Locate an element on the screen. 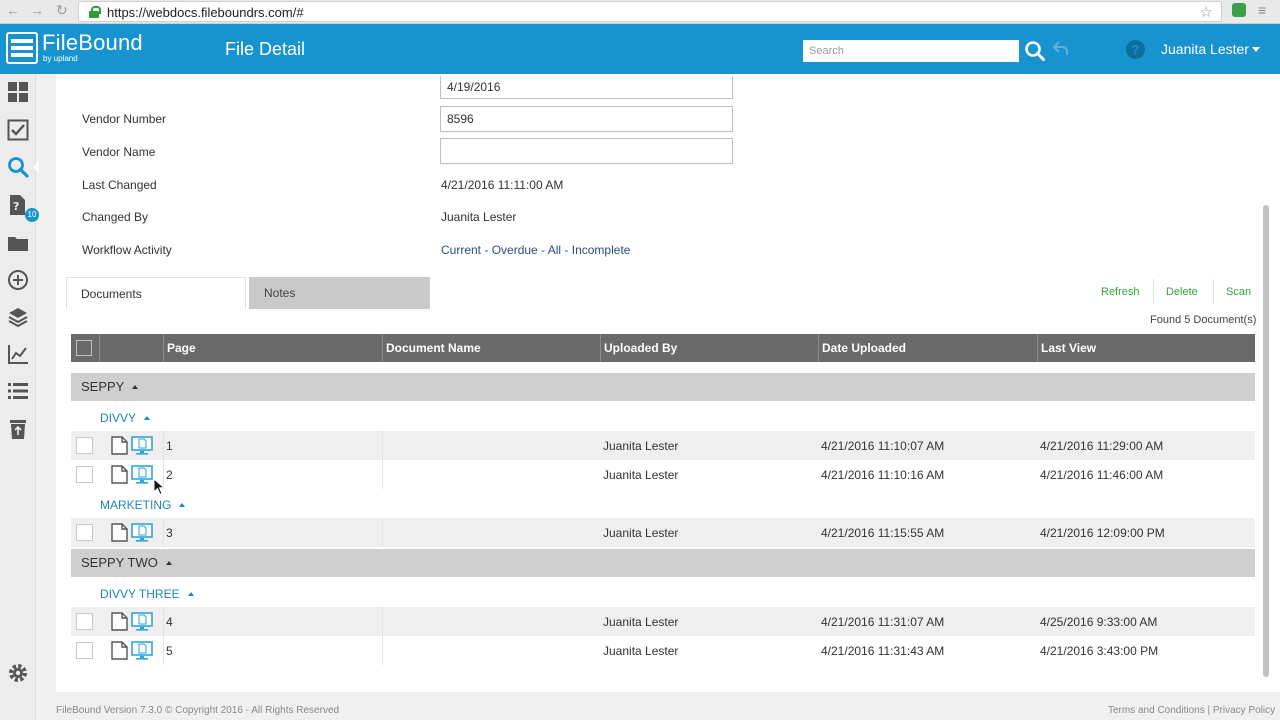  cell-page: 2 is located at coordinates (169, 475).